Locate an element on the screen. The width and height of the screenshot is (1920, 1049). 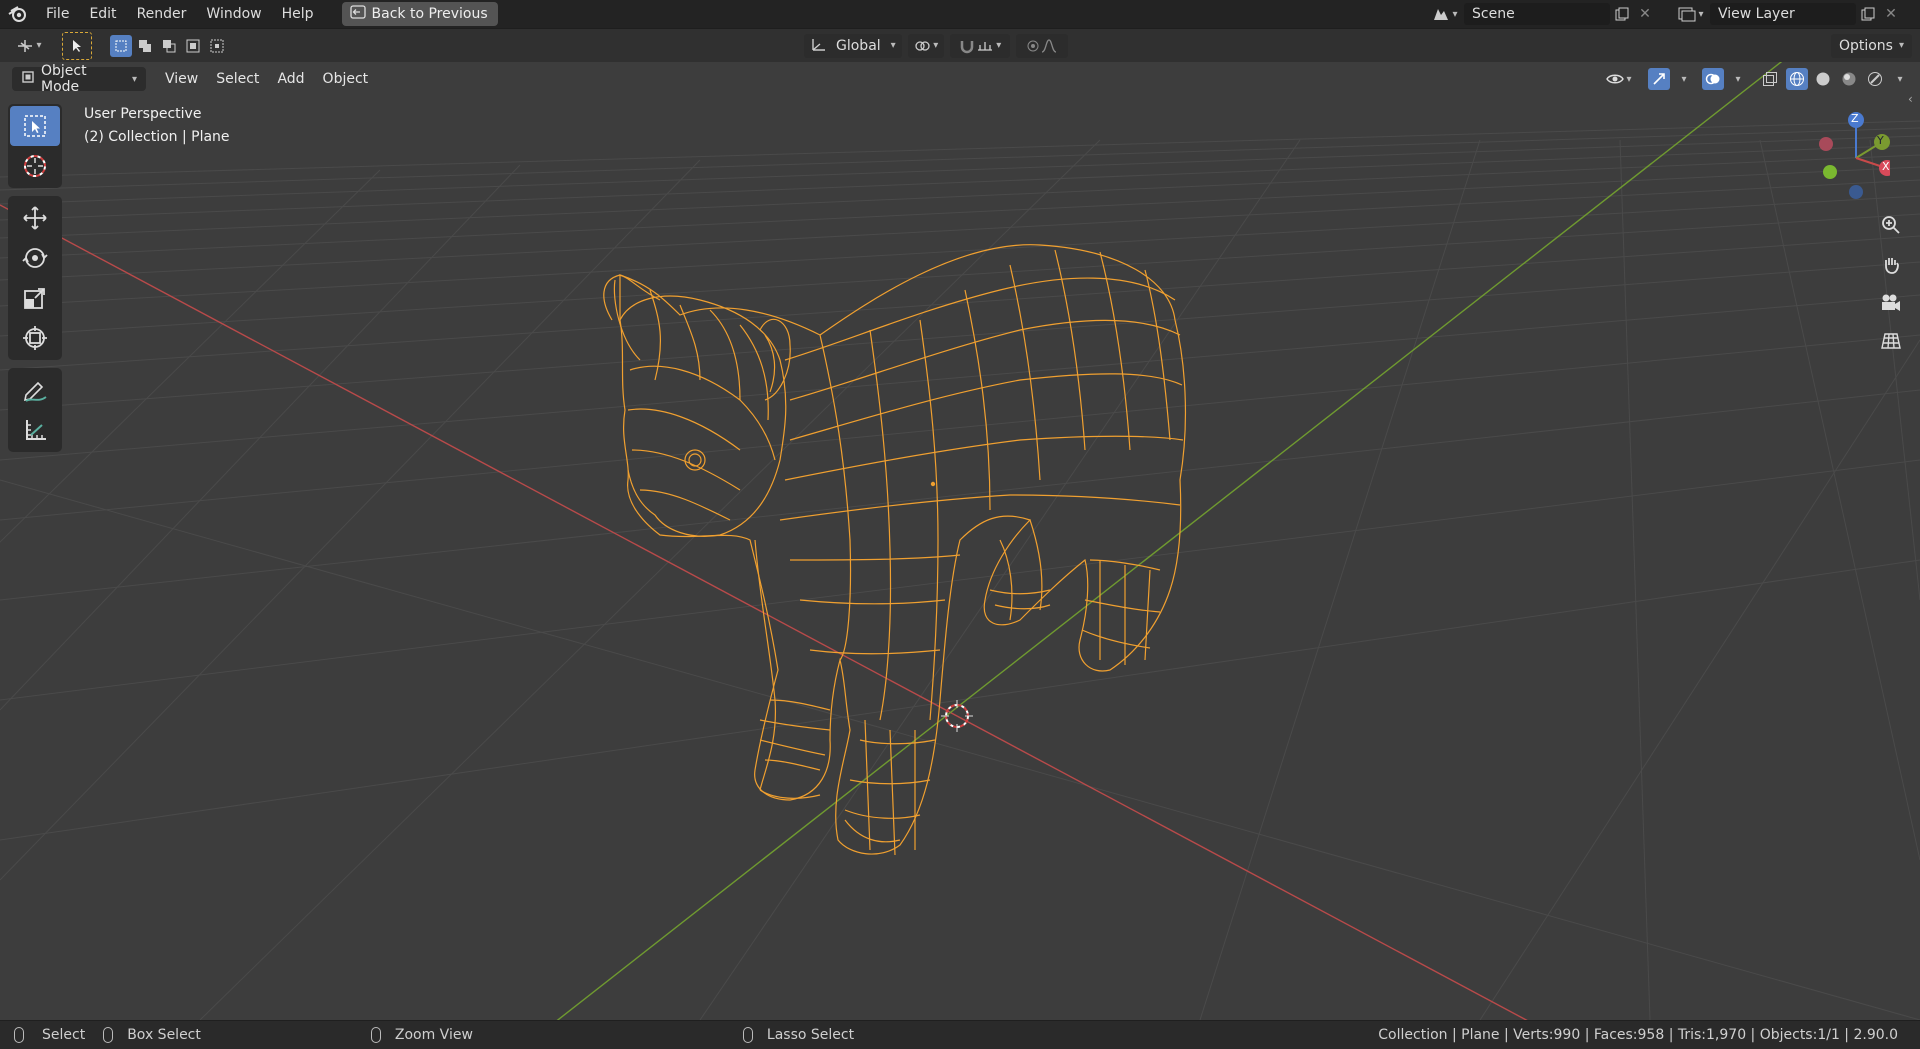
viewport-menu-view: View is located at coordinates (181, 79).